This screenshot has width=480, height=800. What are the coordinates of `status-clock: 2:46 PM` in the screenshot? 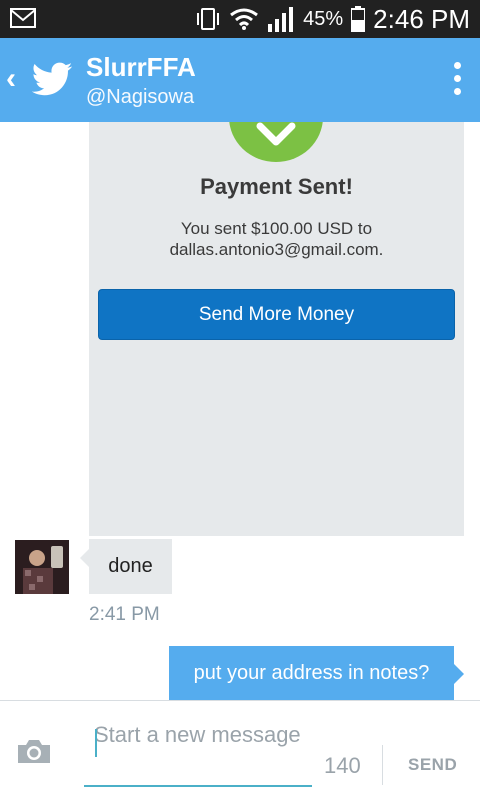 It's located at (421, 18).